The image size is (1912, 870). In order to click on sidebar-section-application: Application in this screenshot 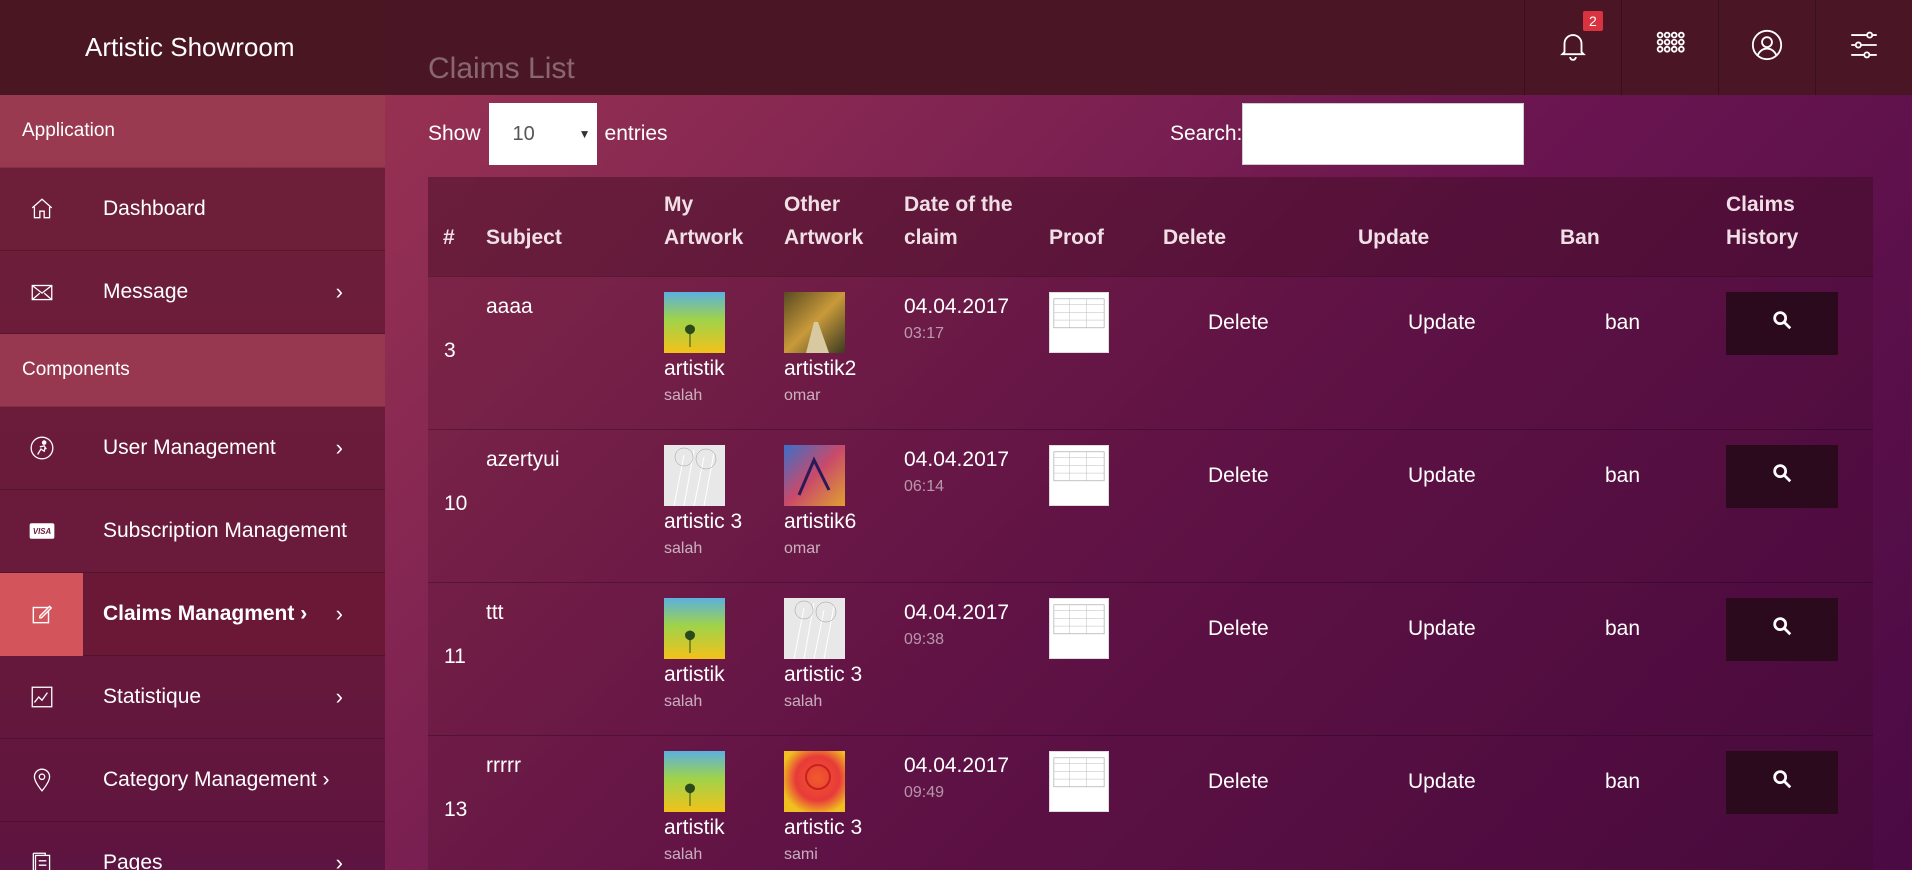, I will do `click(192, 131)`.